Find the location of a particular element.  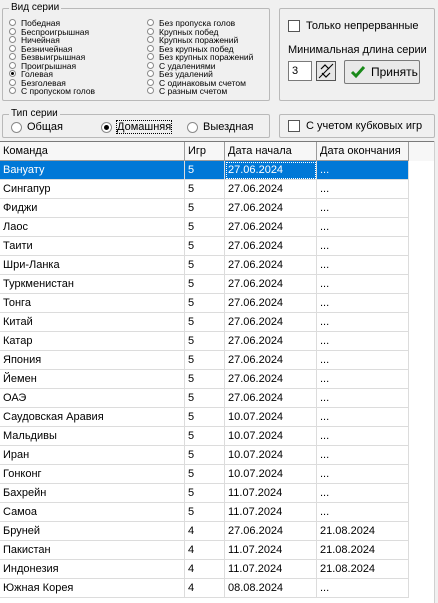

team-cell: Япония is located at coordinates (92, 360).